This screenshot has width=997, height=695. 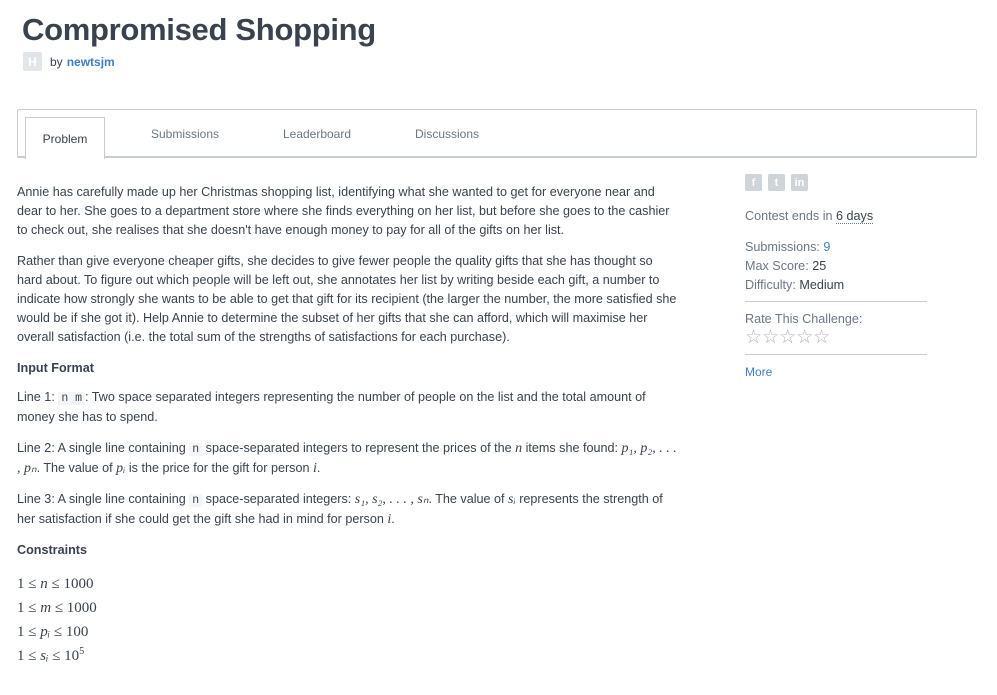 I want to click on twitter-icon: t, so click(x=776, y=182).